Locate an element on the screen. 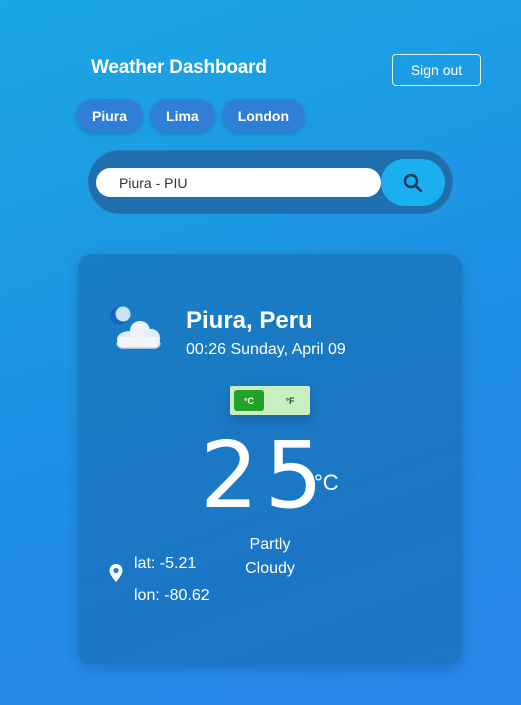  weather-condition: Partly Cloudy is located at coordinates (270, 557).